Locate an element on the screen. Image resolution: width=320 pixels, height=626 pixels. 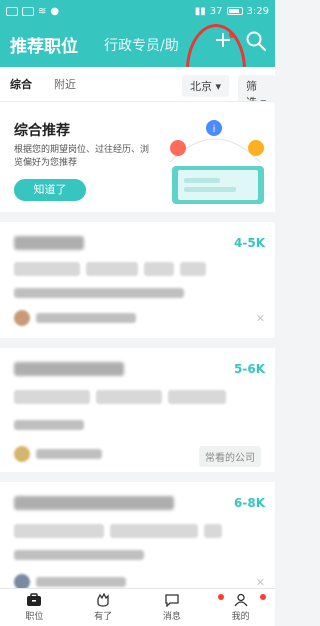
city-select: 北京 ▾ is located at coordinates (206, 86).